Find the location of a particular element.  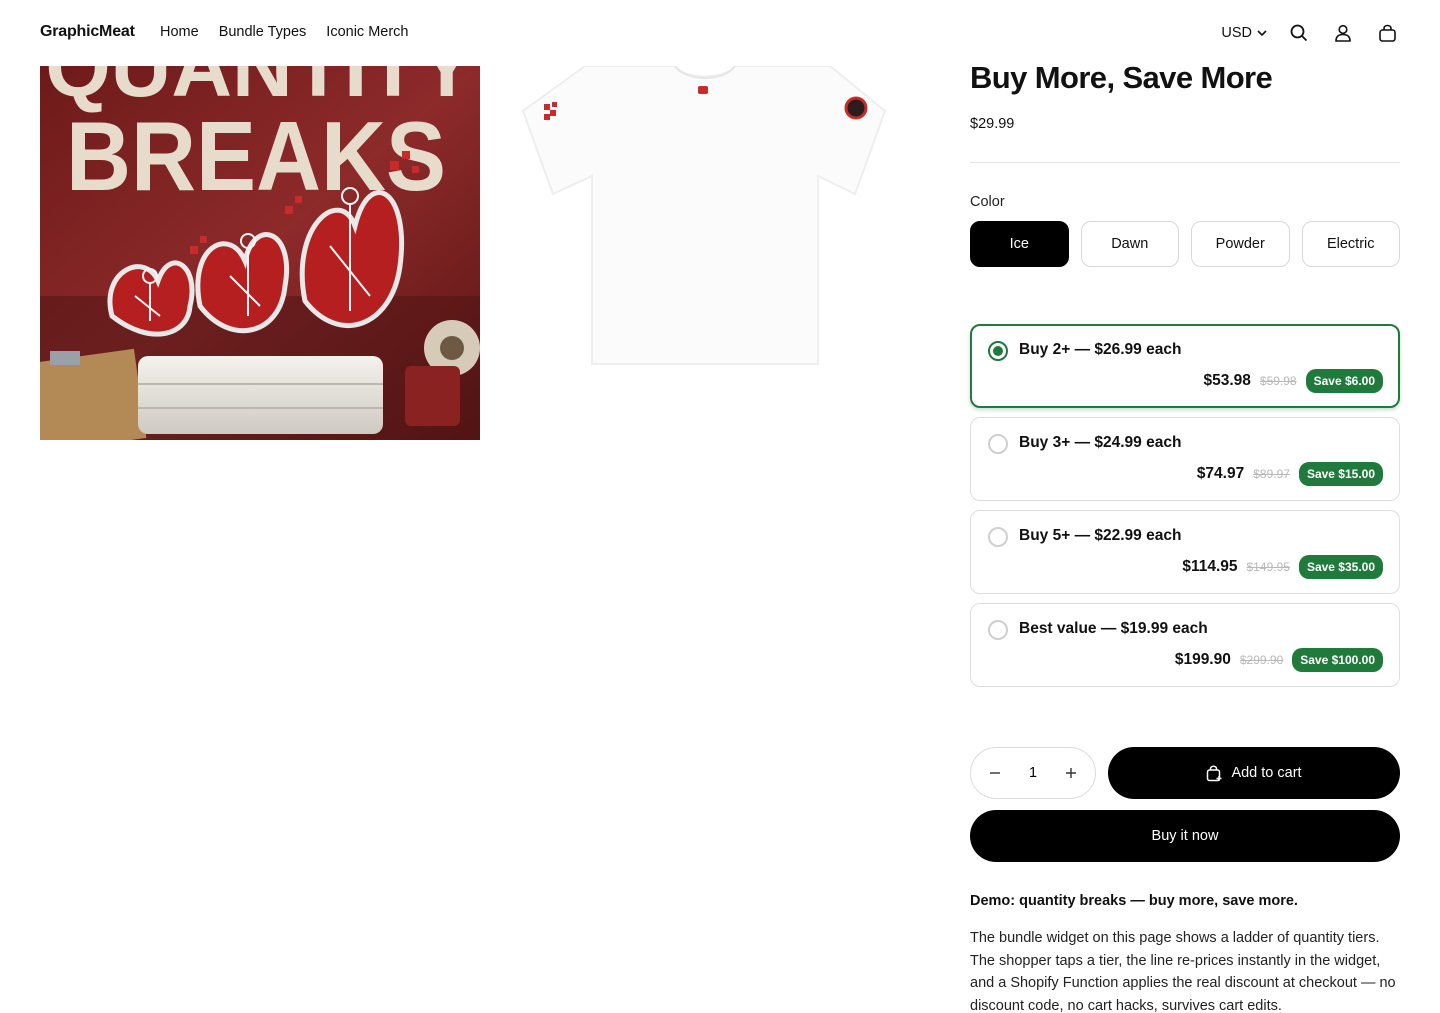

product-price: $29.99 is located at coordinates (992, 124).